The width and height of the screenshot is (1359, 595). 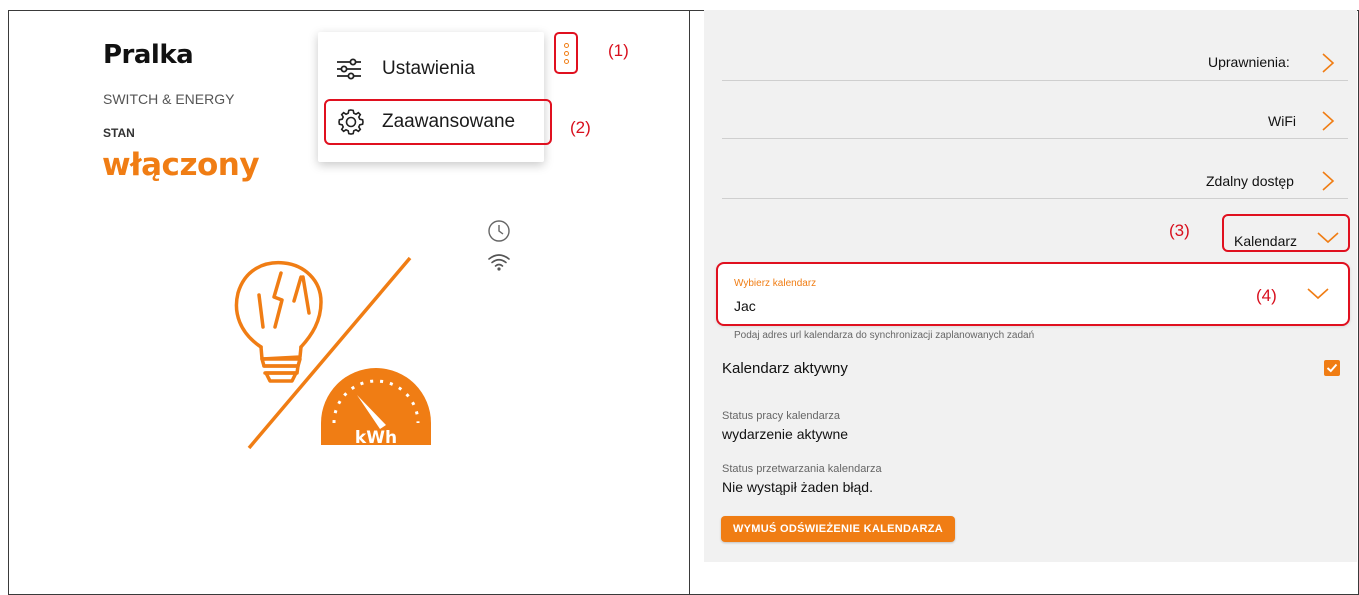 What do you see at coordinates (428, 68) in the screenshot?
I see `menu-item-settings-label: Ustawienia` at bounding box center [428, 68].